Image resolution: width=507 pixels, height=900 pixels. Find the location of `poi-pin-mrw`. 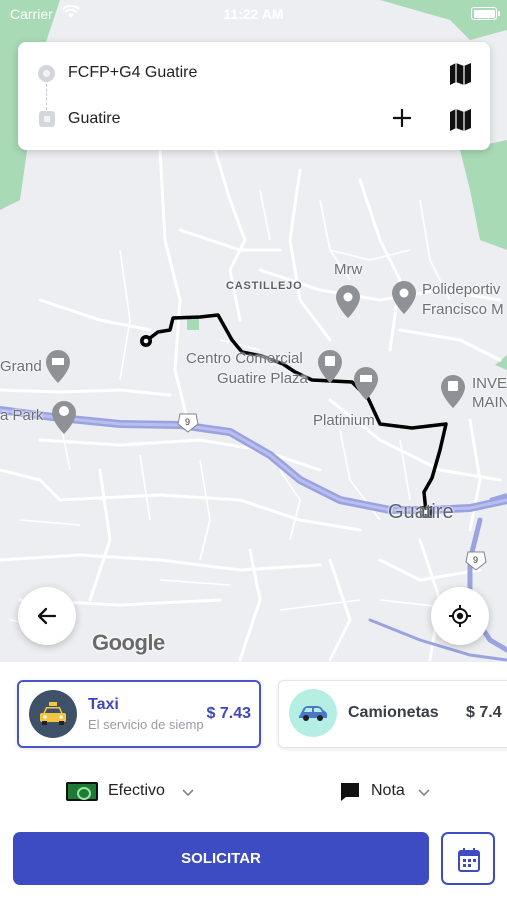

poi-pin-mrw is located at coordinates (348, 301).